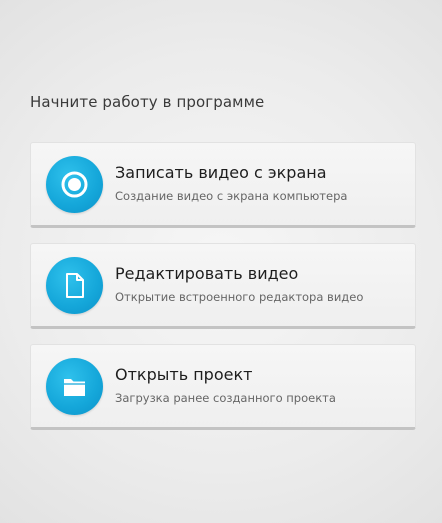  Describe the element at coordinates (207, 273) in the screenshot. I see `edit-video-title: Редактировать видео` at that location.